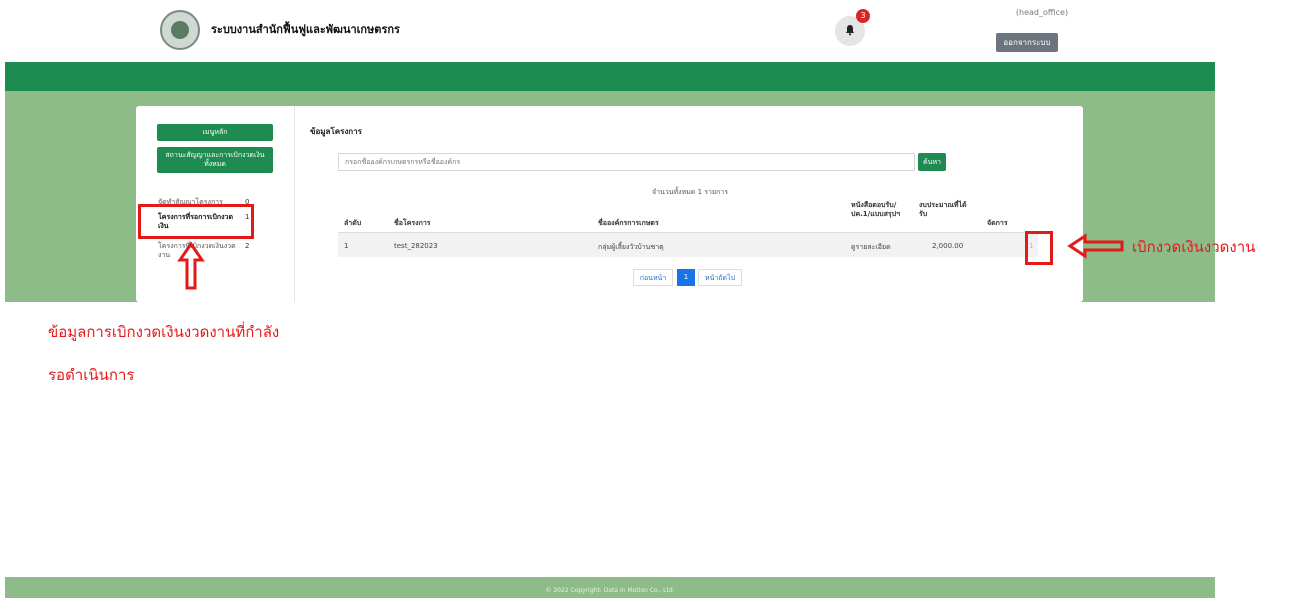 The width and height of the screenshot is (1300, 605). Describe the element at coordinates (412, 223) in the screenshot. I see `table-header-project-name: ชื่อโครงการ` at that location.